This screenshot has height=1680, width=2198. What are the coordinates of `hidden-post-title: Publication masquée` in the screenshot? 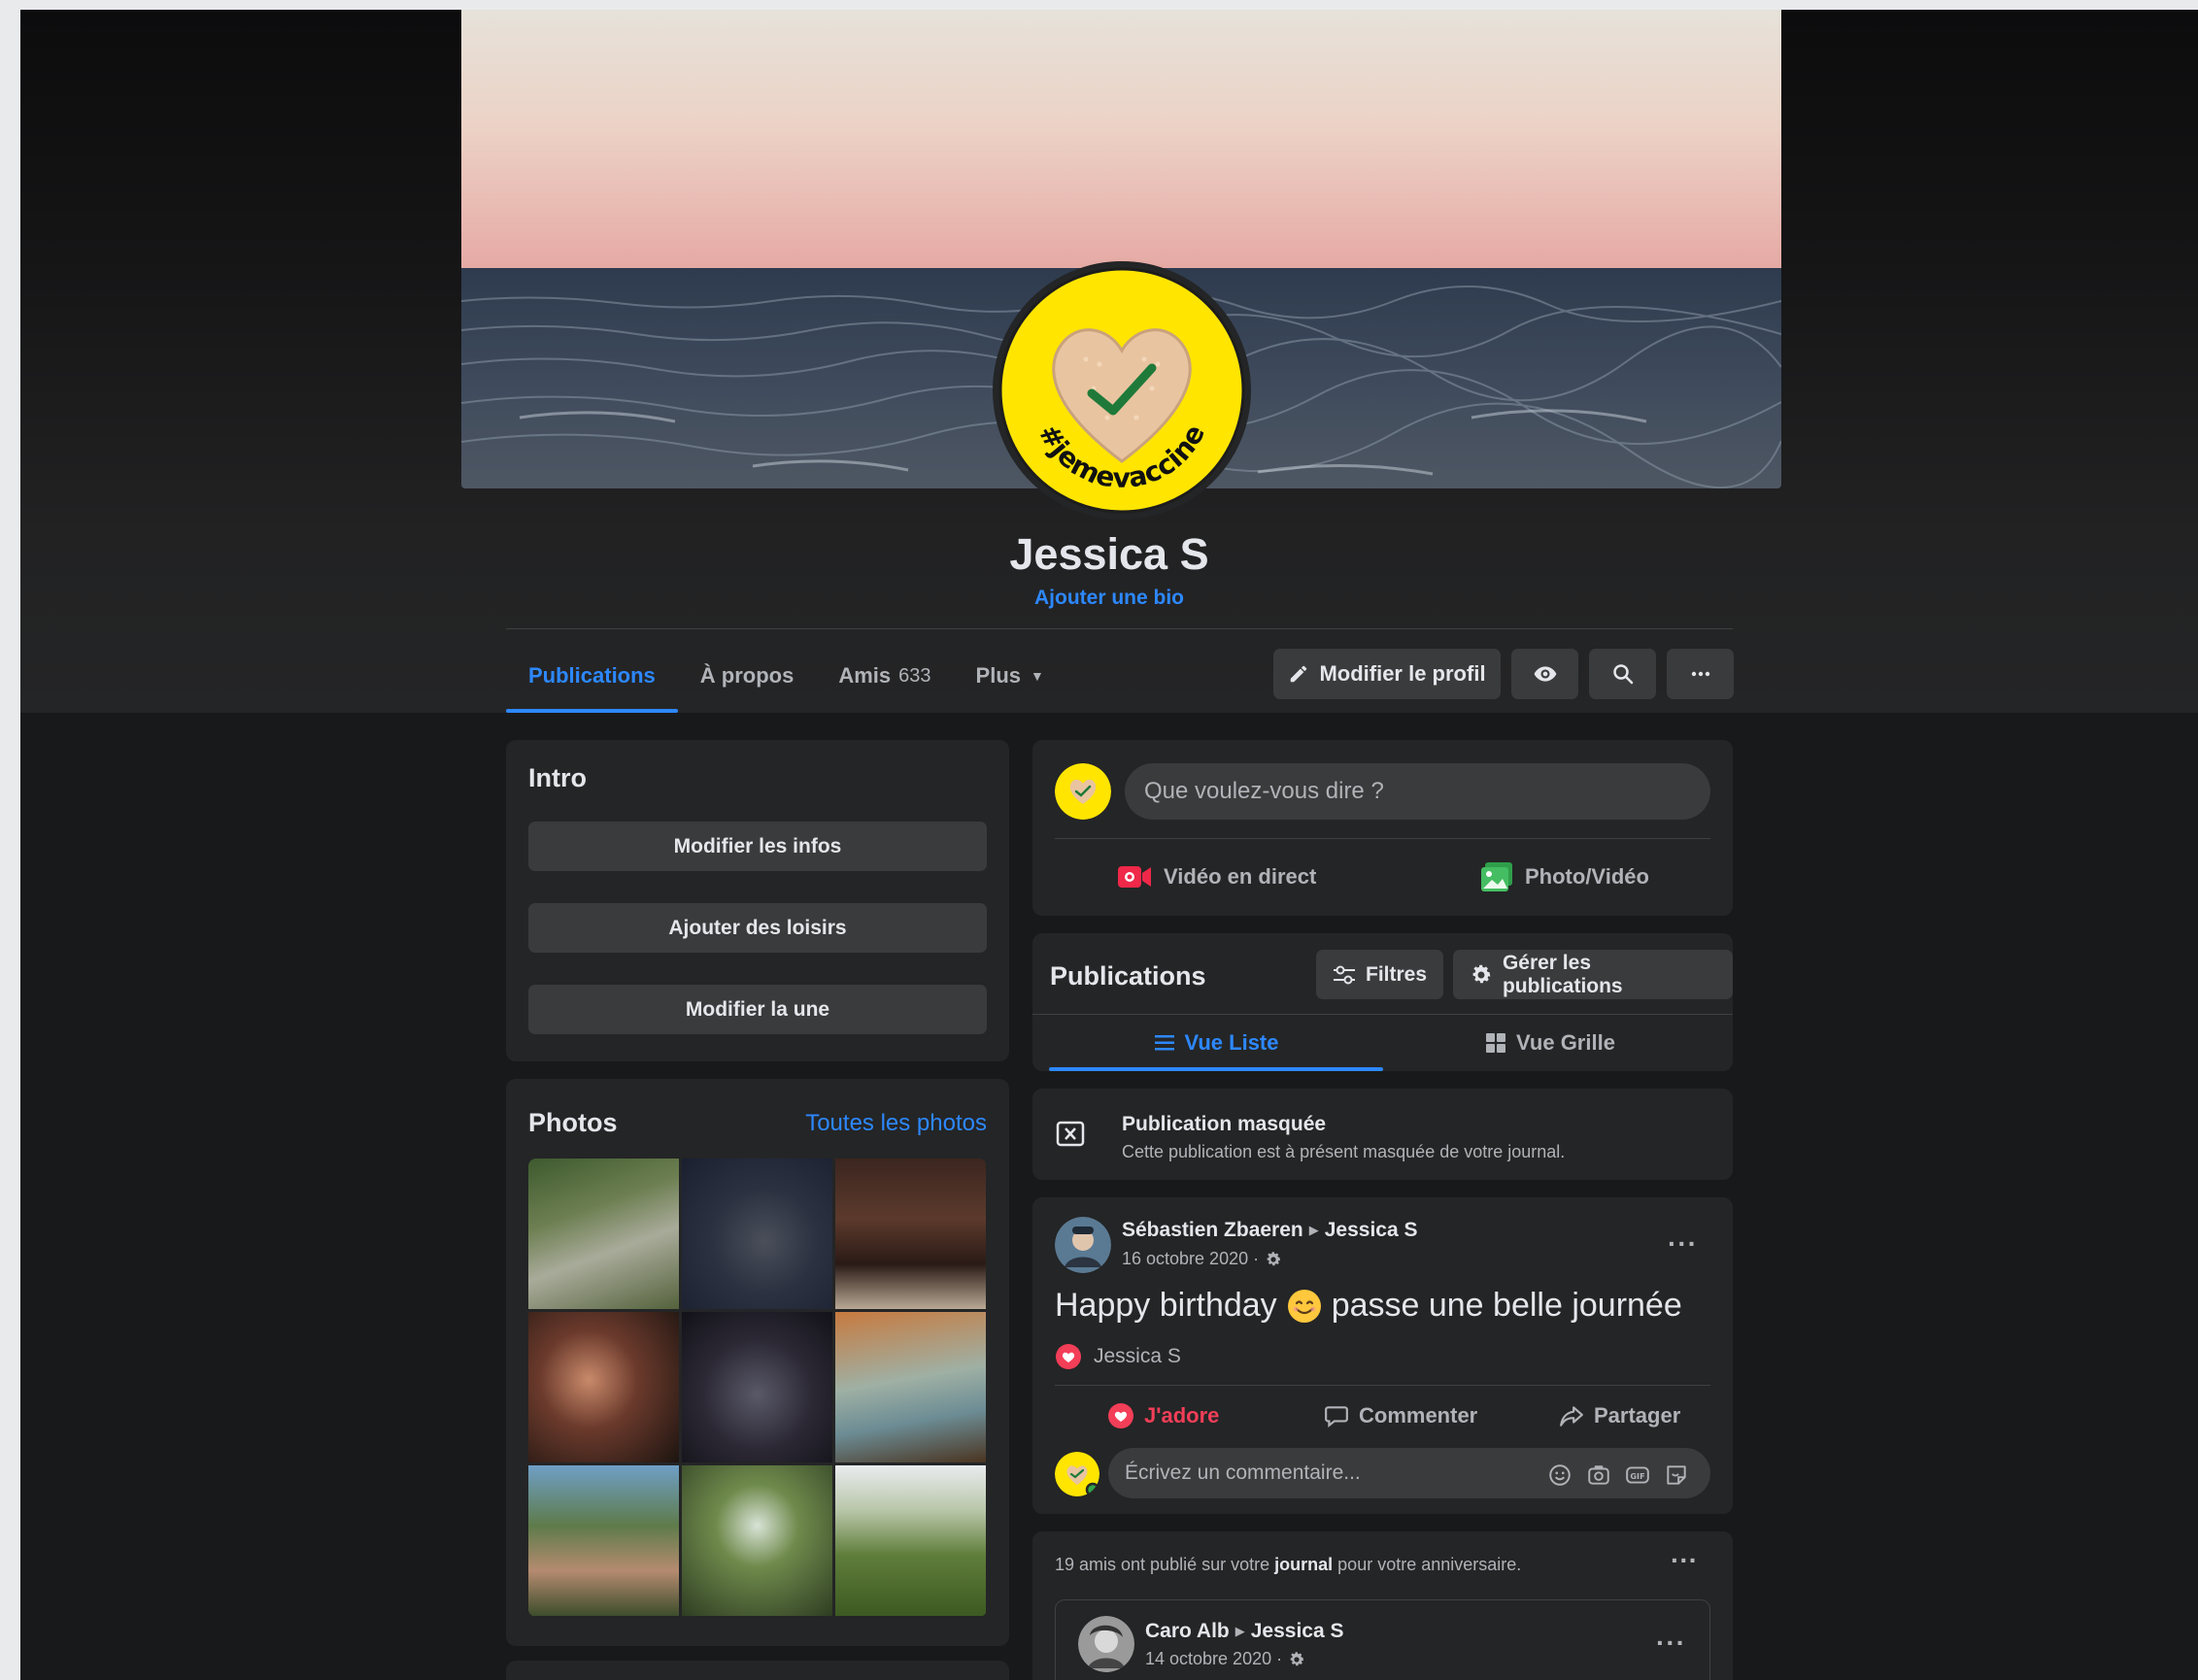 It's located at (1224, 1124).